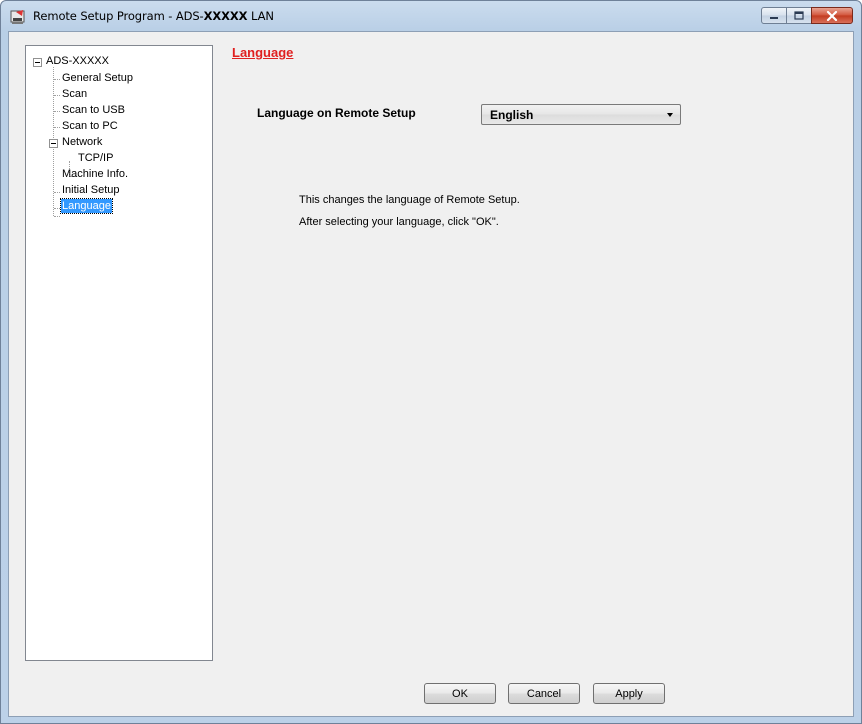 Image resolution: width=862 pixels, height=724 pixels. What do you see at coordinates (629, 693) in the screenshot?
I see `apply-button: Apply` at bounding box center [629, 693].